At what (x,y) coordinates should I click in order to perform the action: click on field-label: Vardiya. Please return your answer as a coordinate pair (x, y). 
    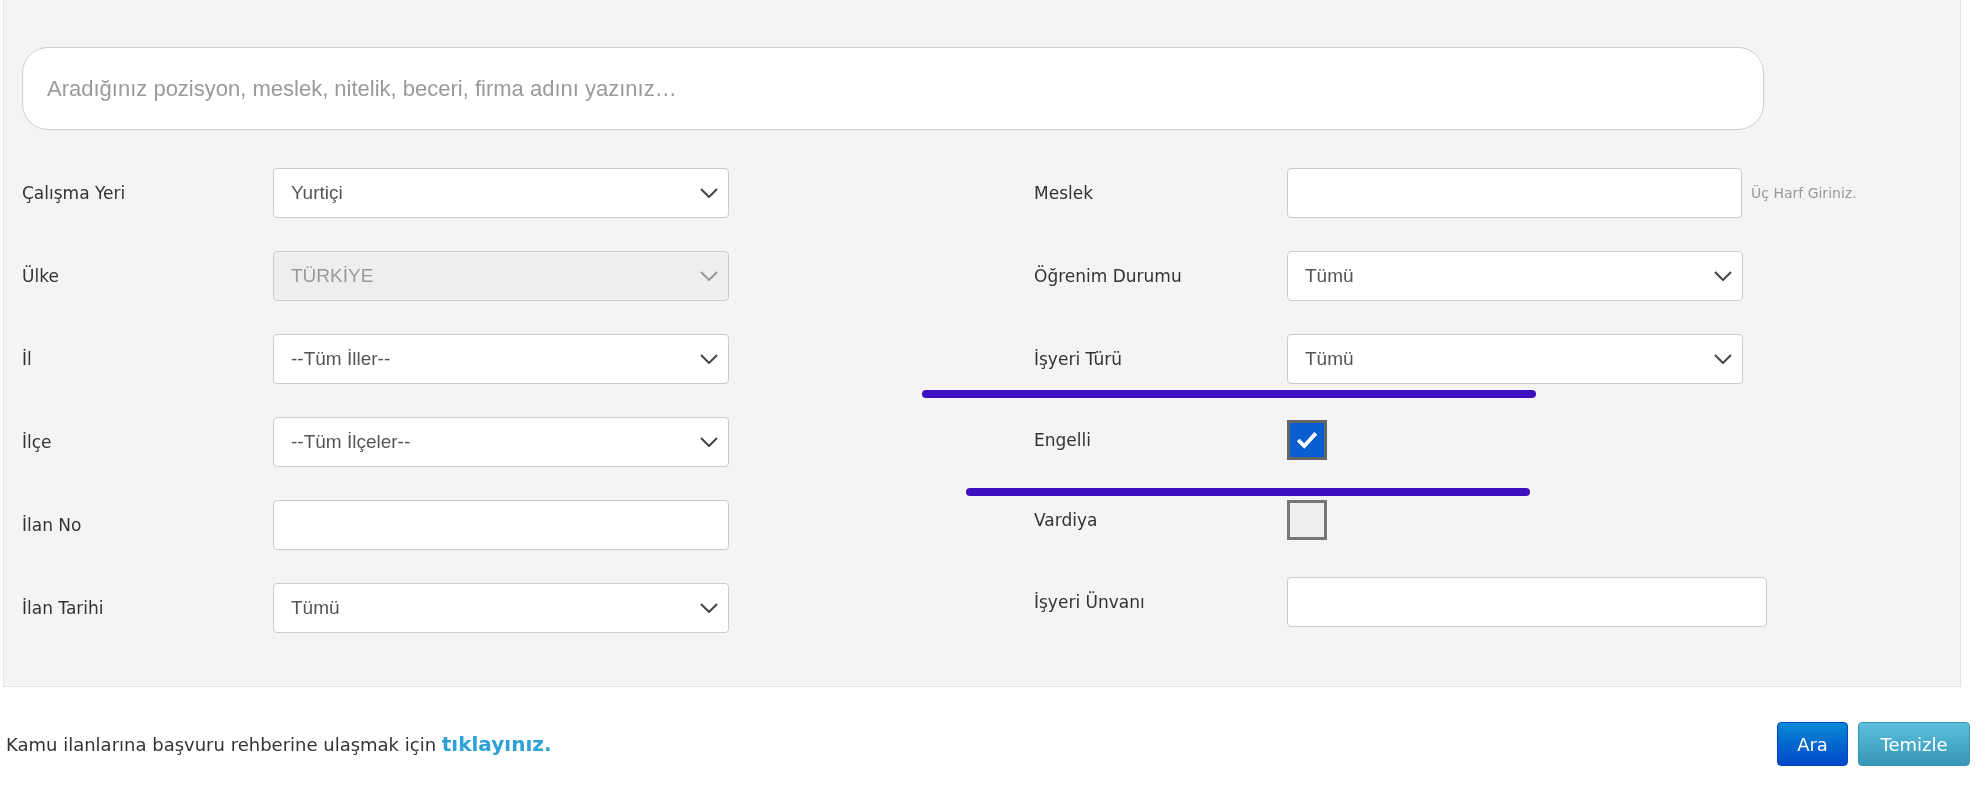
    Looking at the image, I should click on (1066, 520).